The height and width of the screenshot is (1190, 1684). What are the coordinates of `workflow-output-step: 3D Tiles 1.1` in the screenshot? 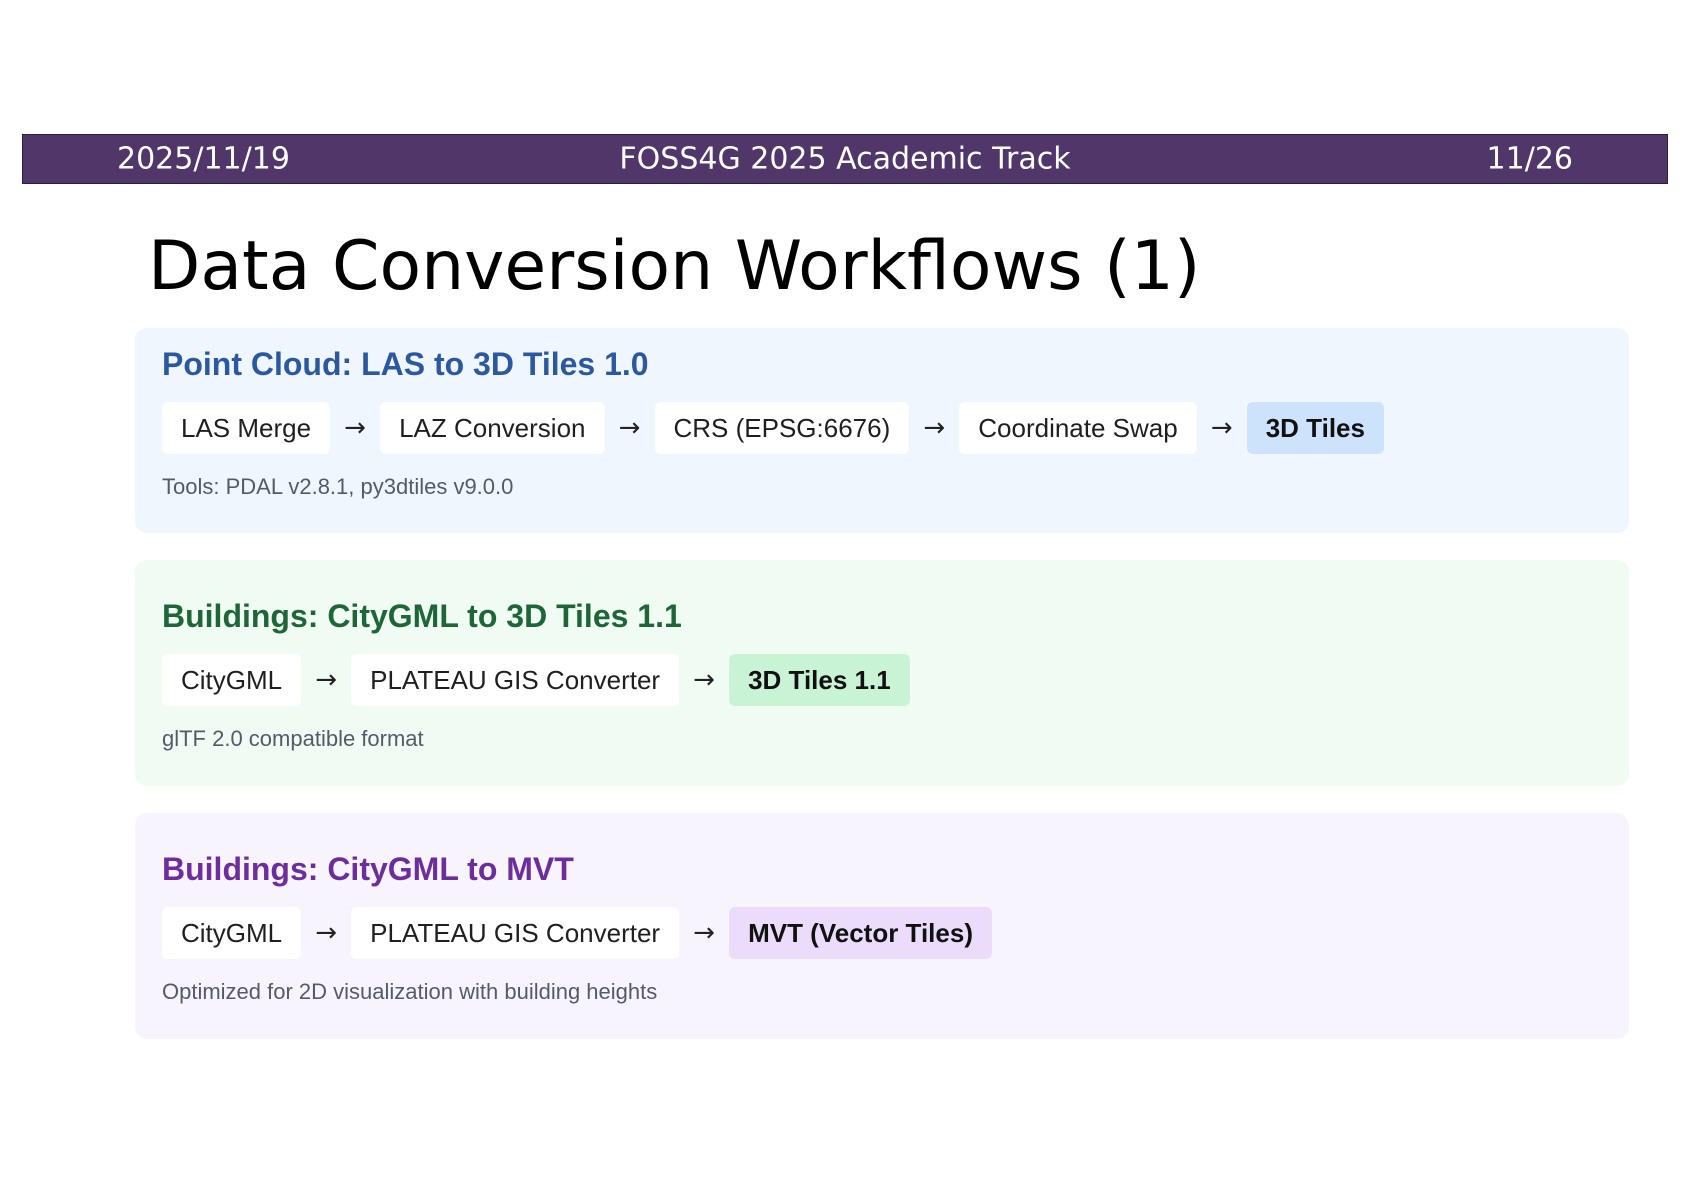 It's located at (819, 680).